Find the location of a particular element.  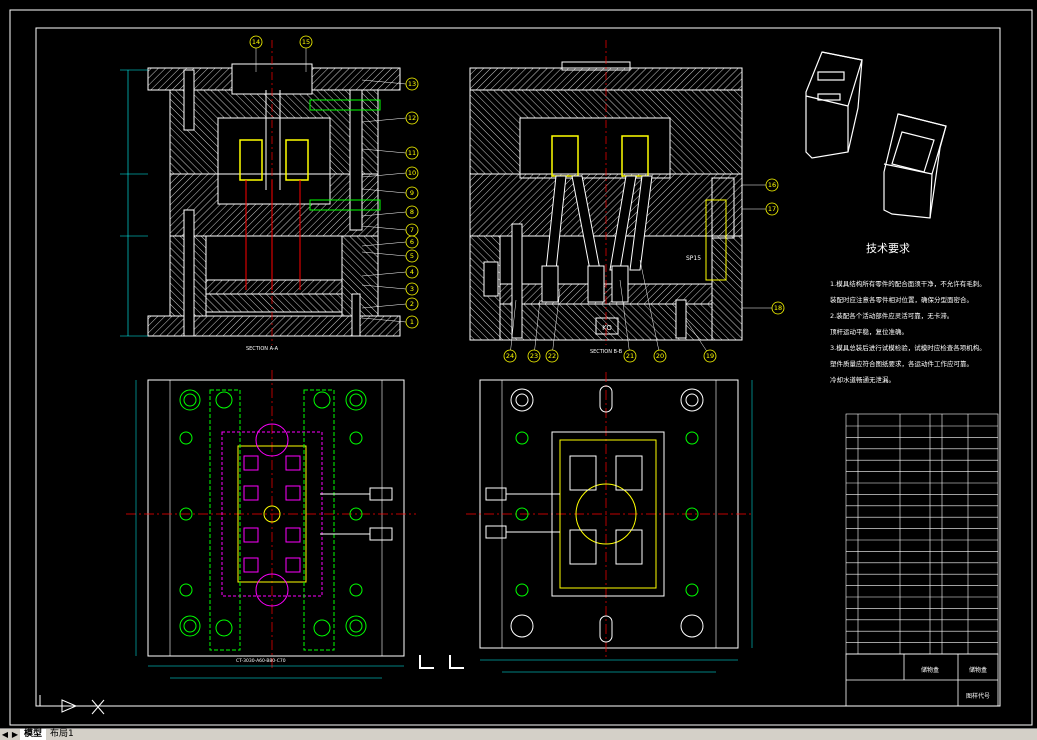

svg-text: 10 is located at coordinates (412, 173).